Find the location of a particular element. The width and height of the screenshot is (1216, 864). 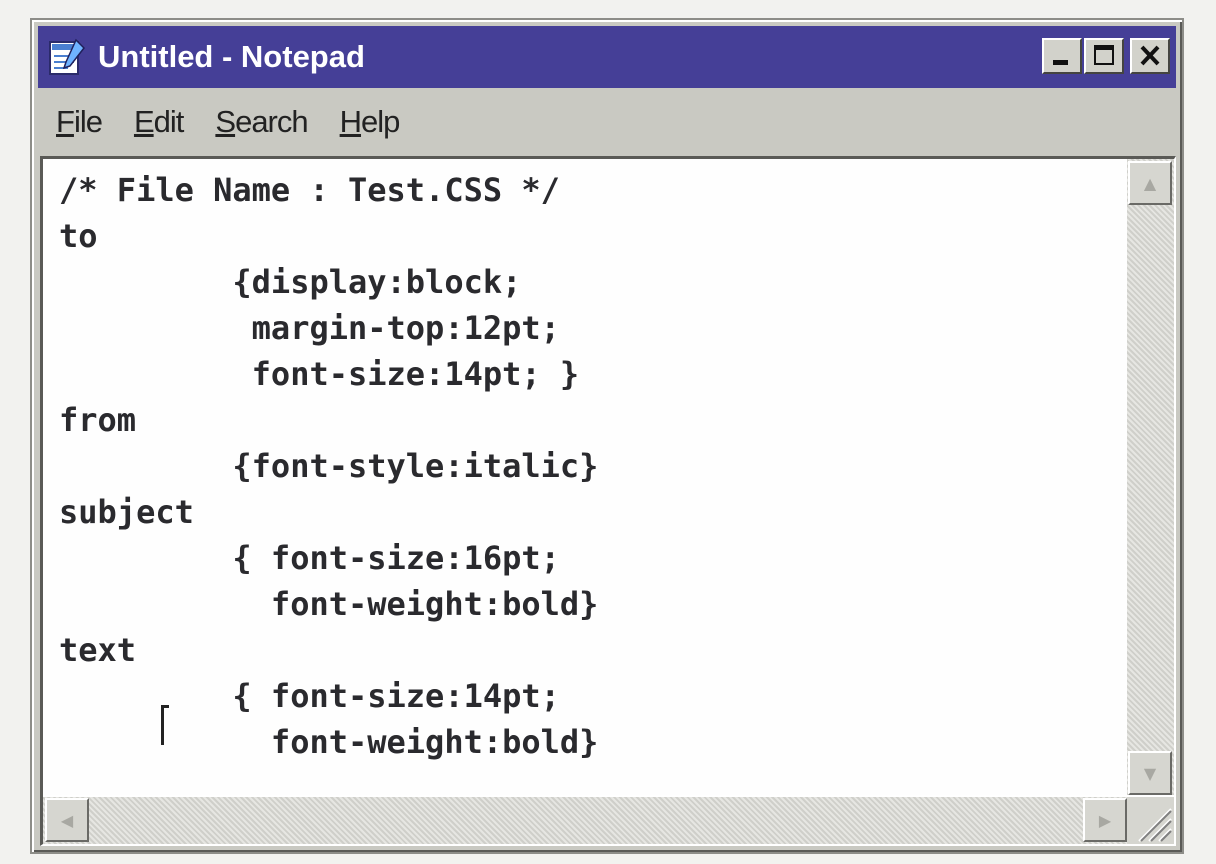

title-buttons is located at coordinates (1106, 56).